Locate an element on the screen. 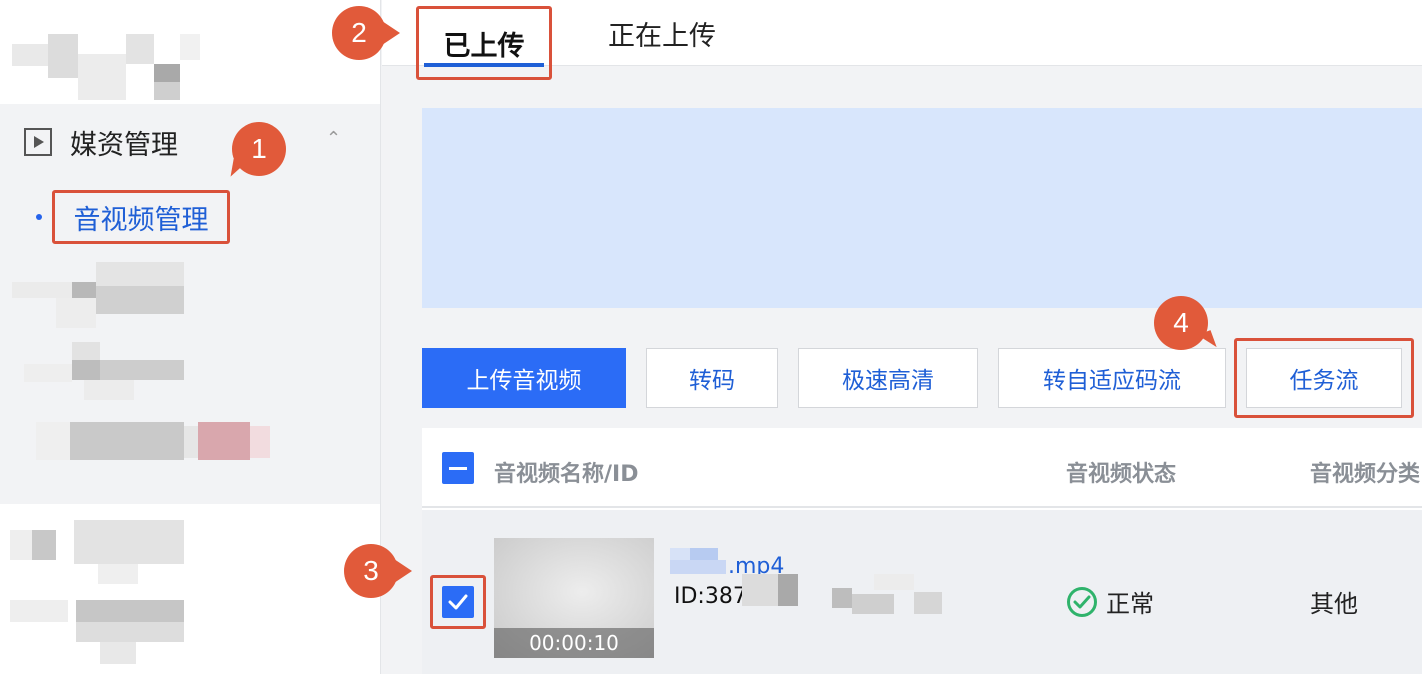  select-all-checkbox is located at coordinates (458, 468).